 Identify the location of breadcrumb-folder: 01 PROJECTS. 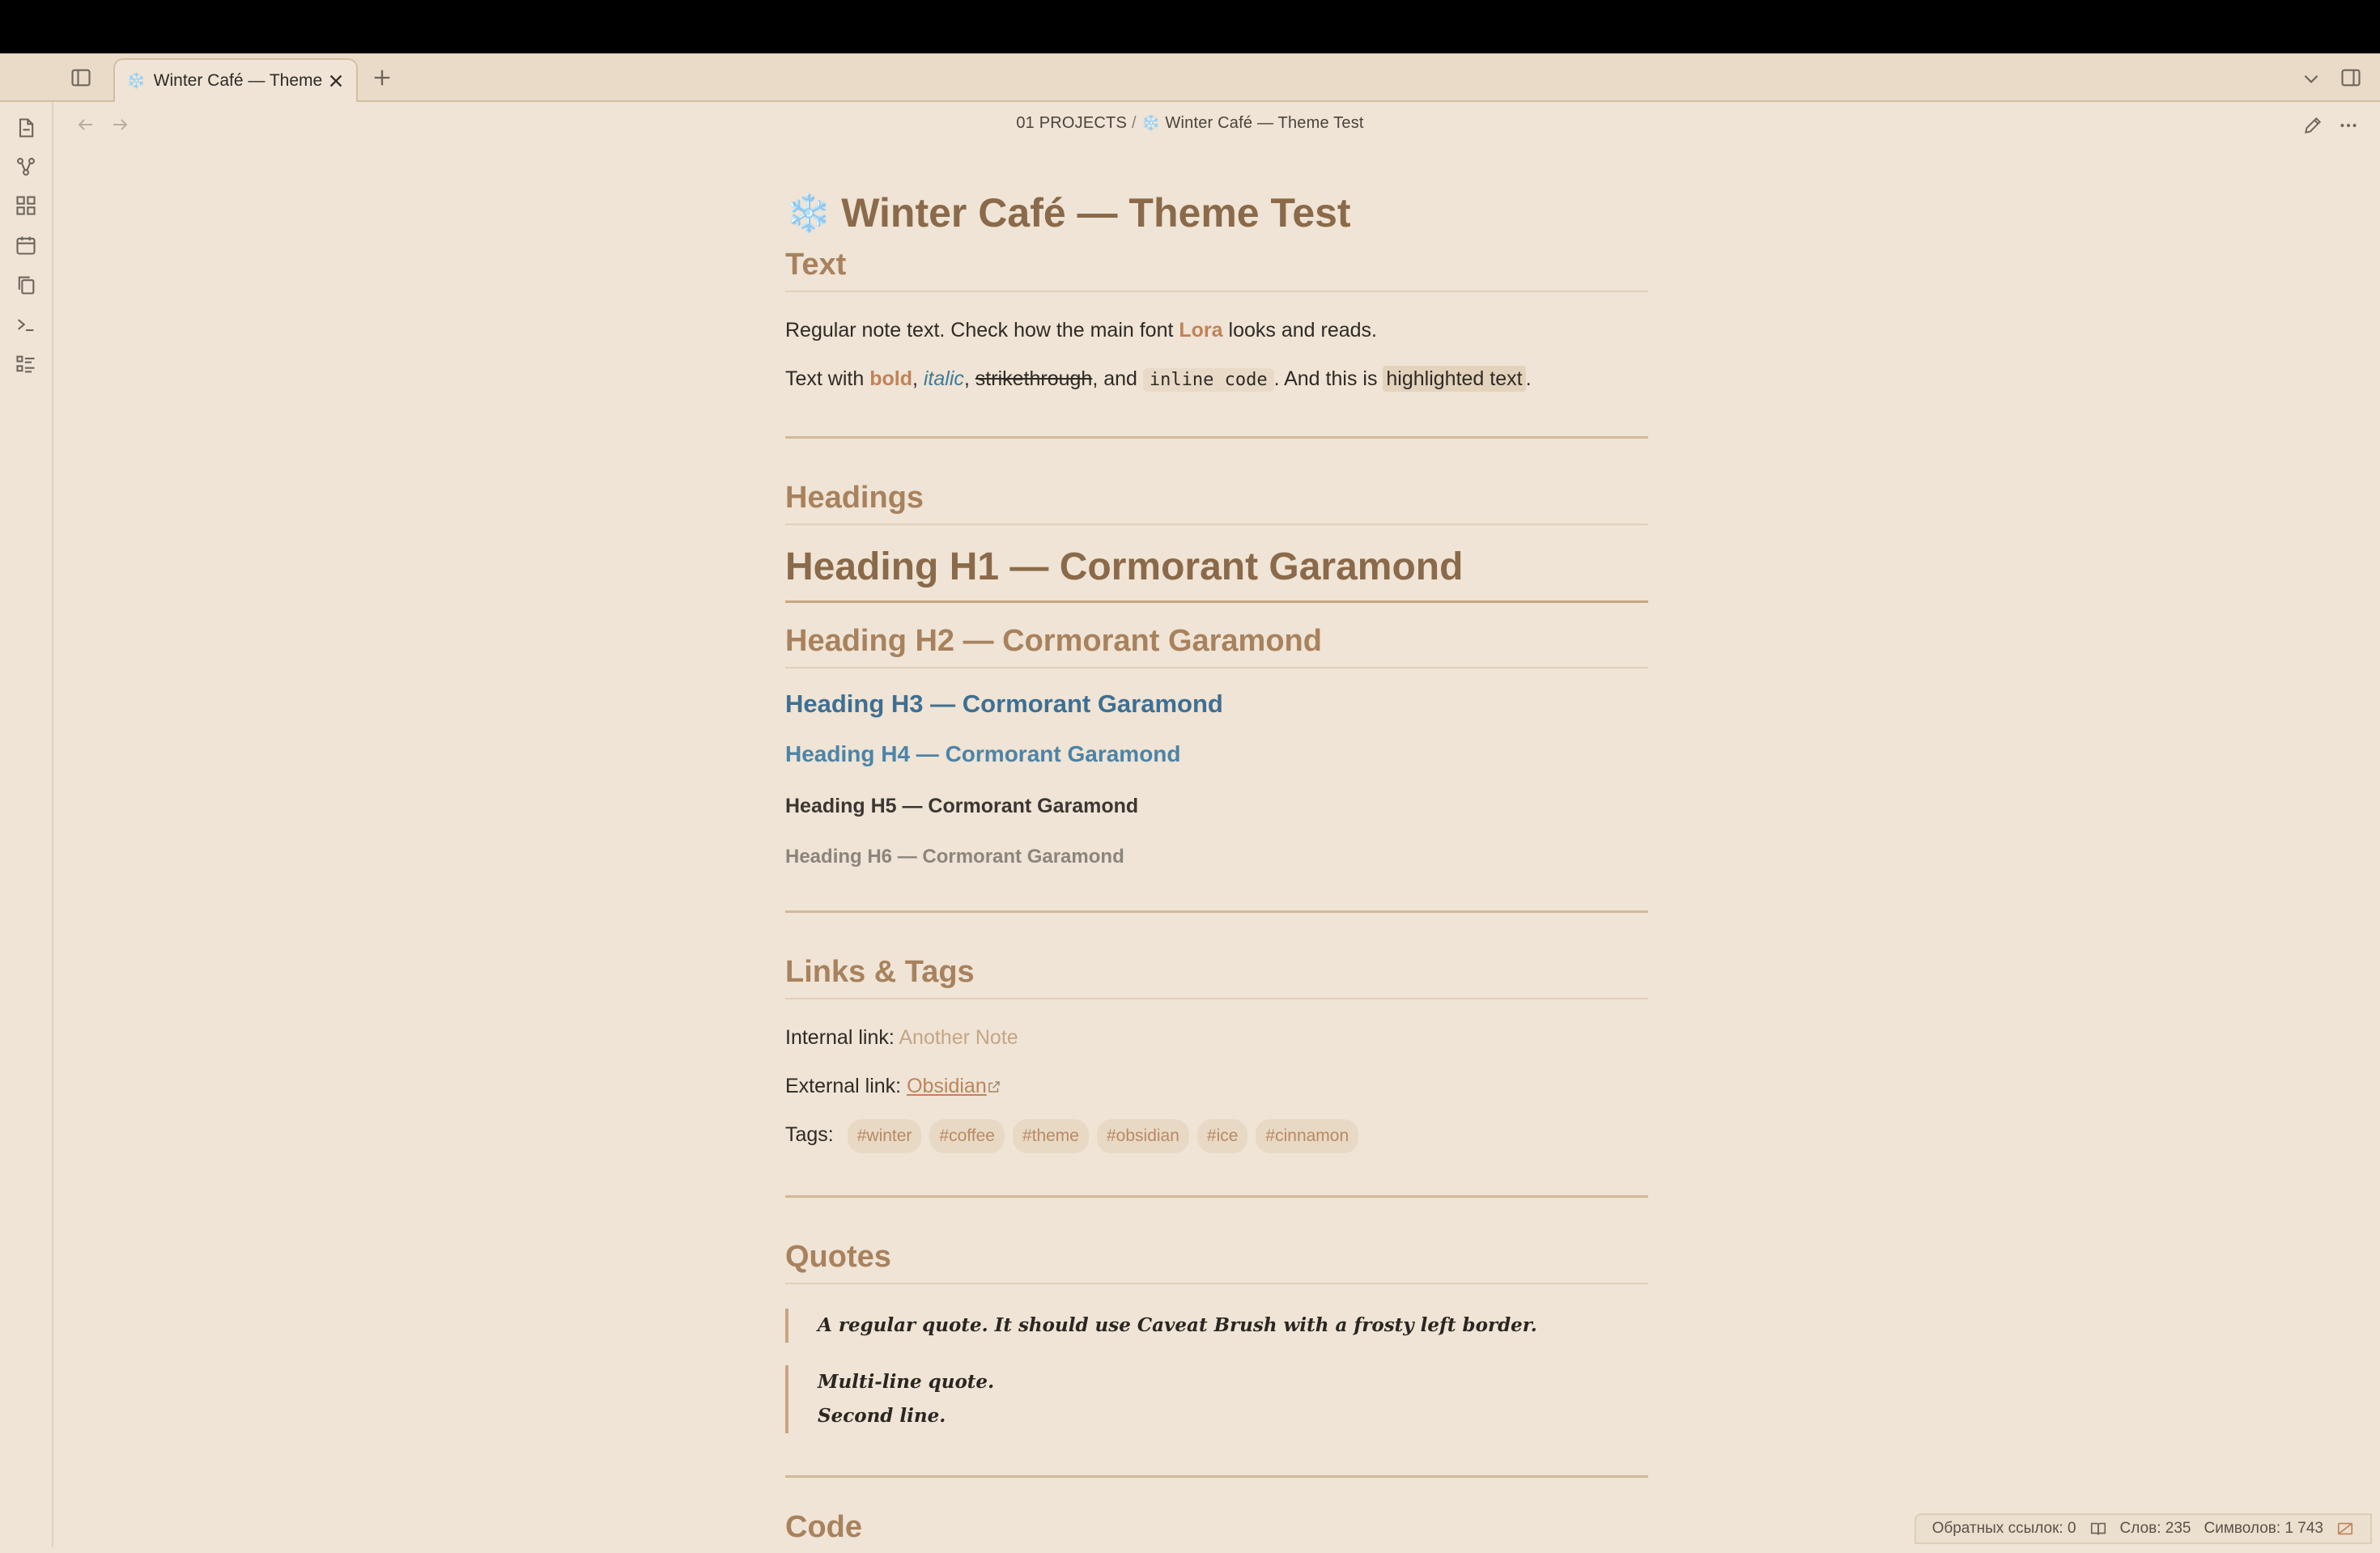
(1071, 123).